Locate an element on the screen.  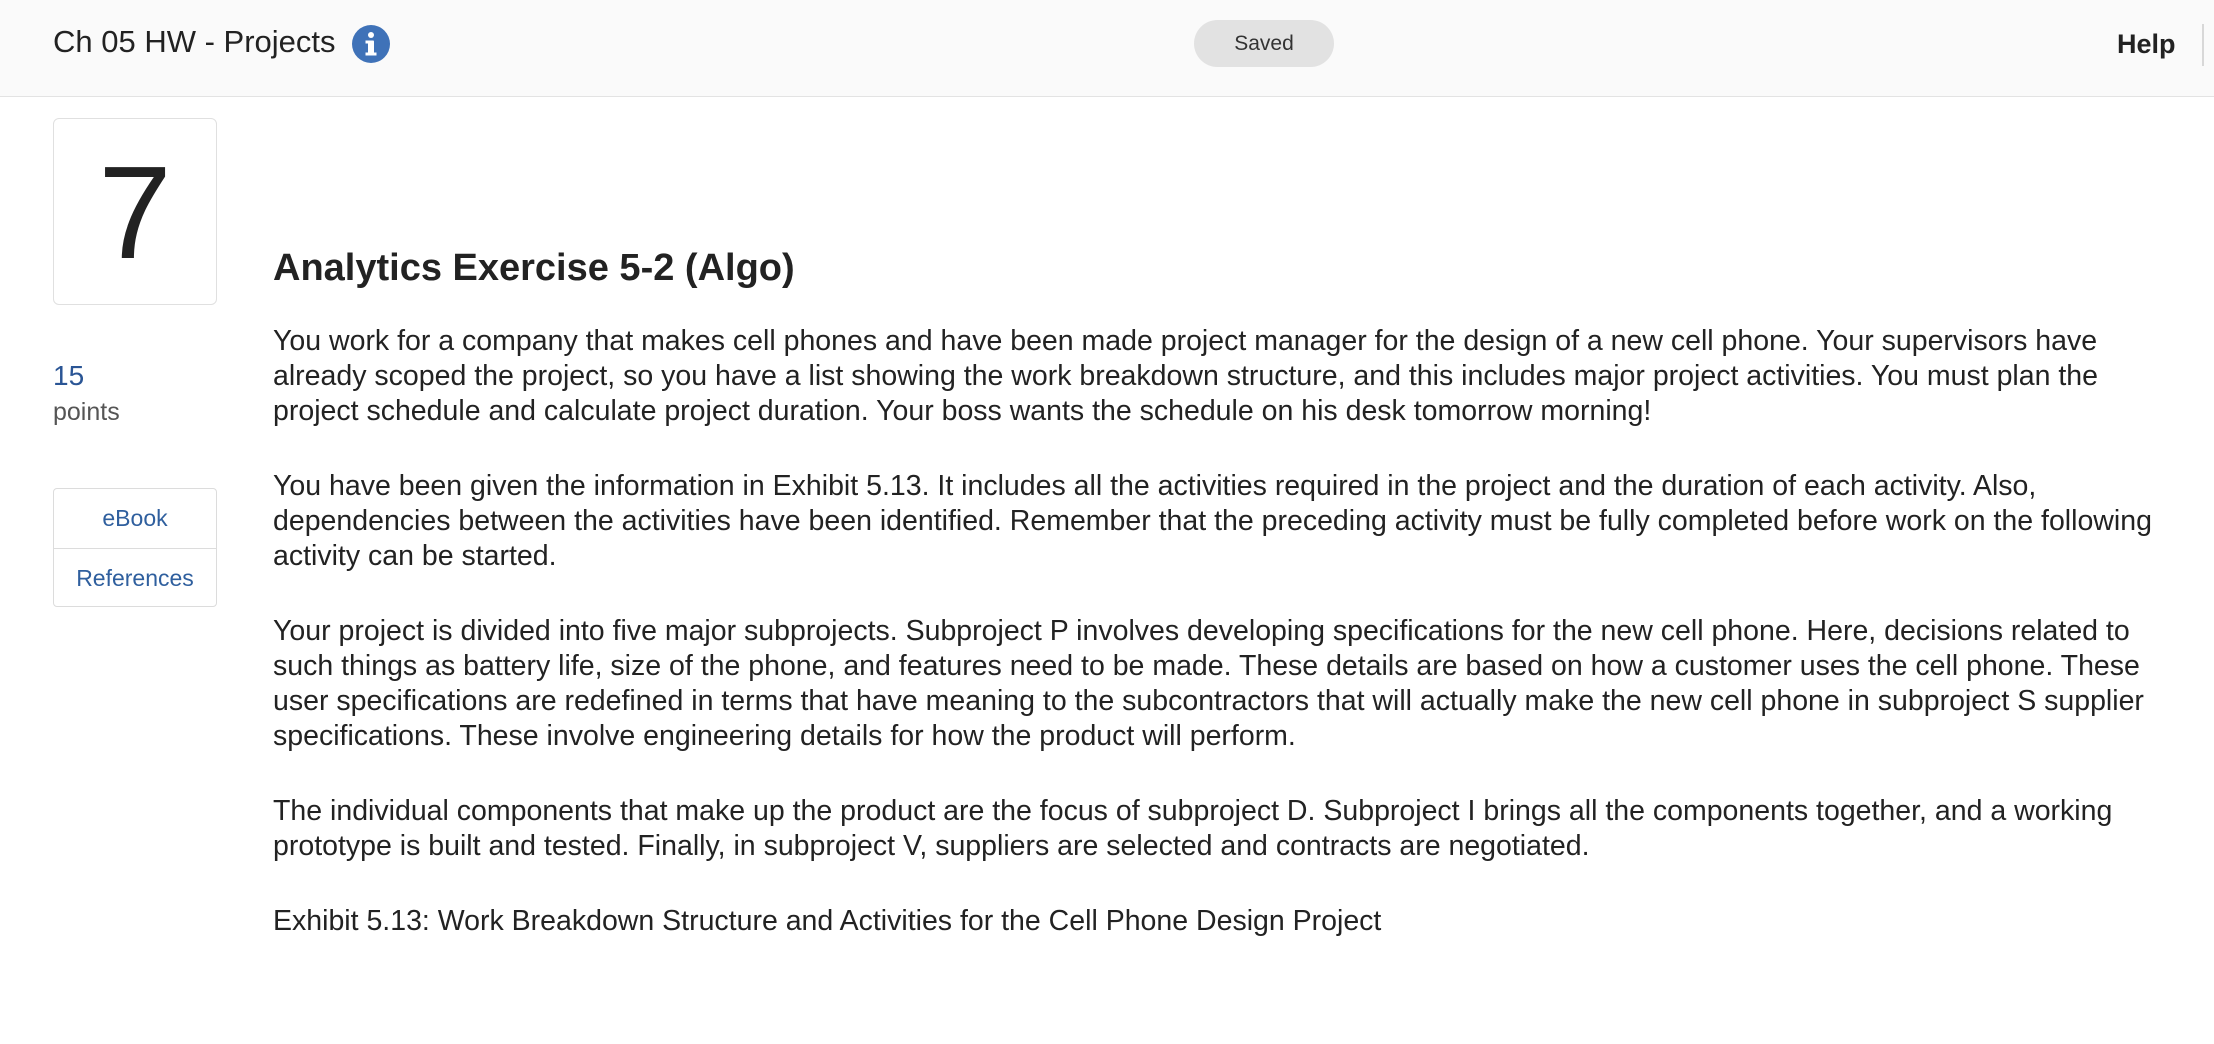
references-link: References is located at coordinates (135, 577).